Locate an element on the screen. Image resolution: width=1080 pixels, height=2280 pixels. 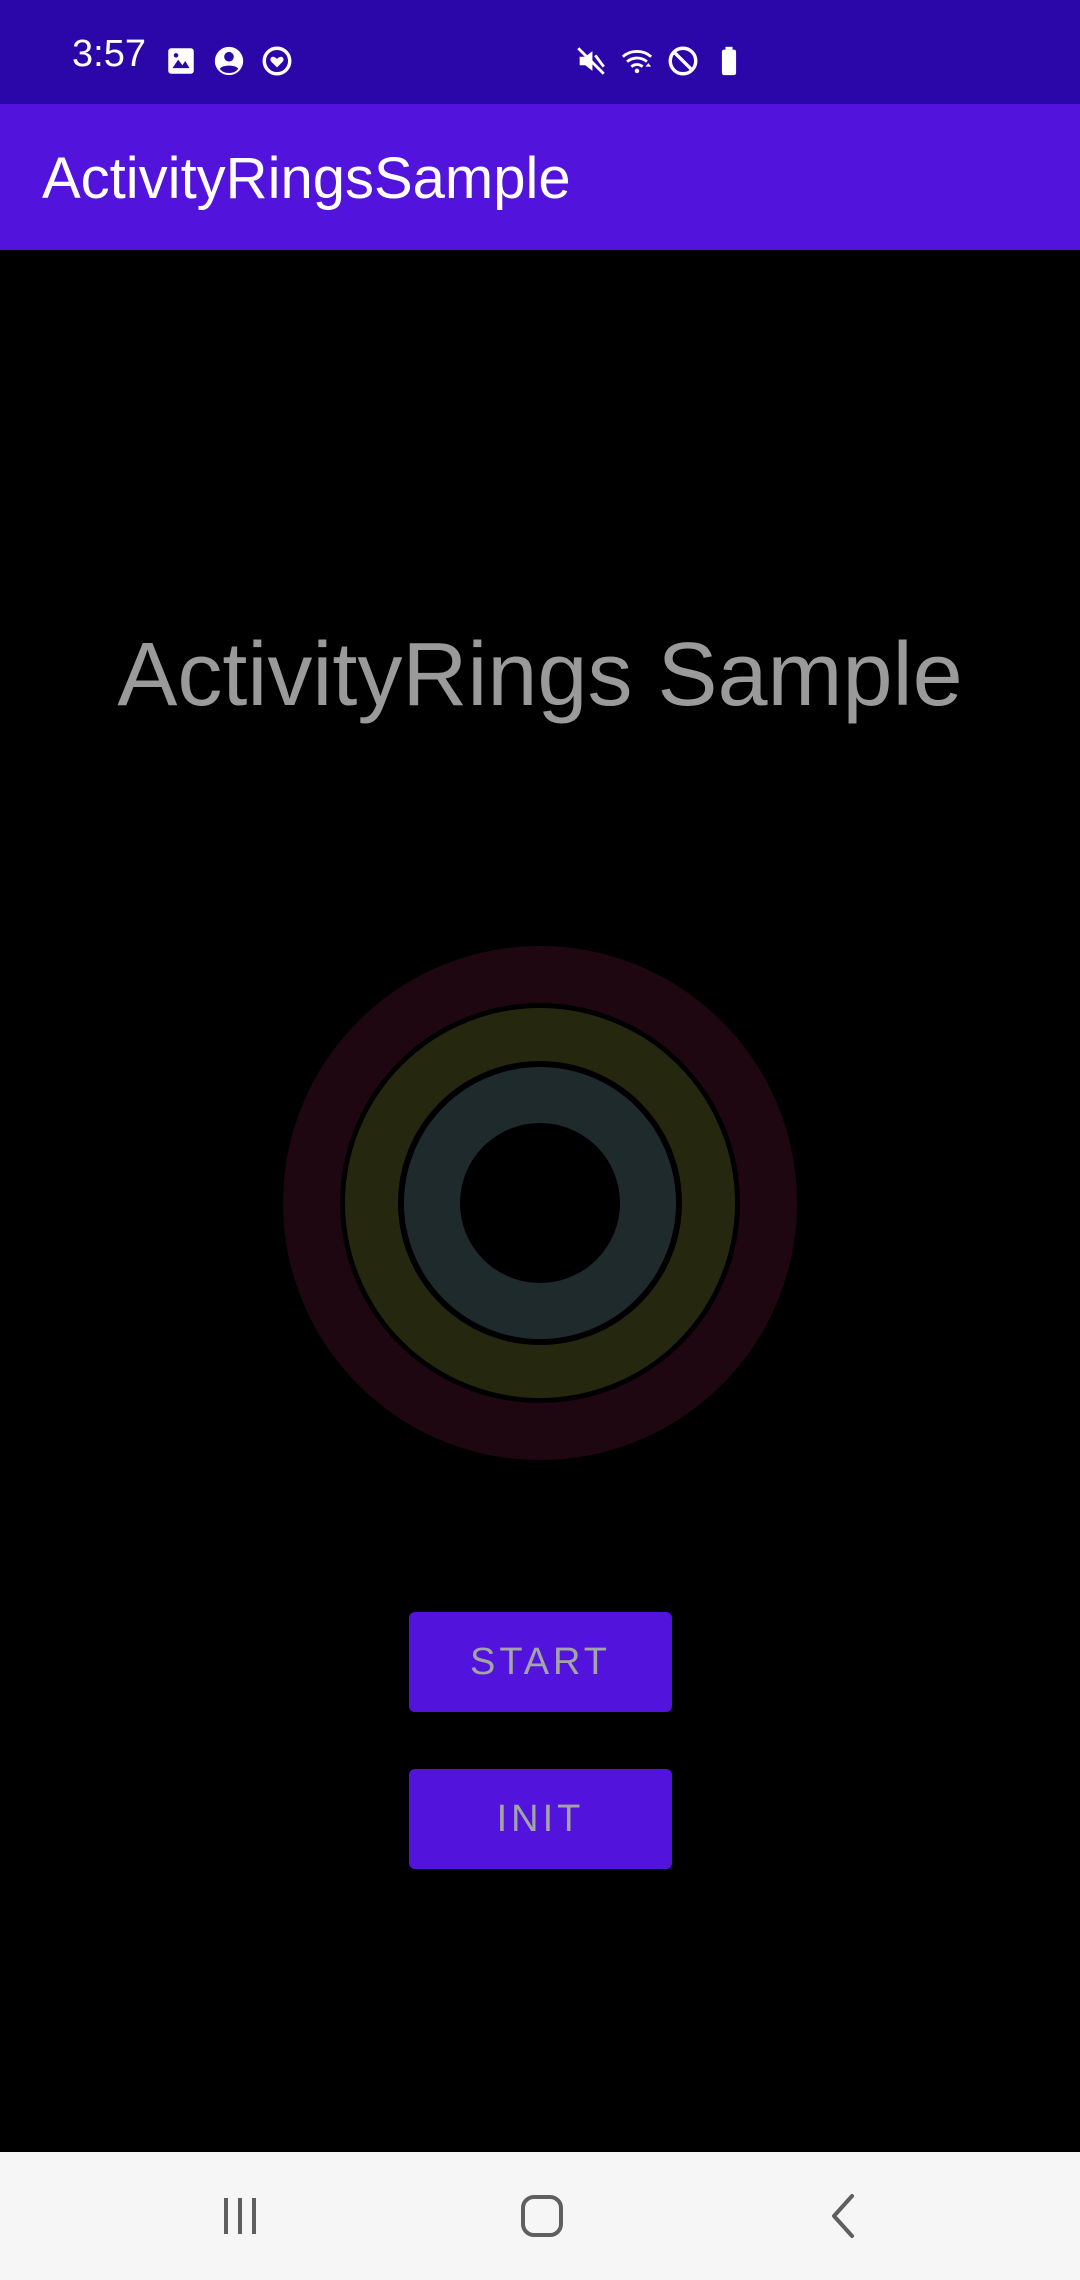
heart-shield-icon is located at coordinates (277, 61).